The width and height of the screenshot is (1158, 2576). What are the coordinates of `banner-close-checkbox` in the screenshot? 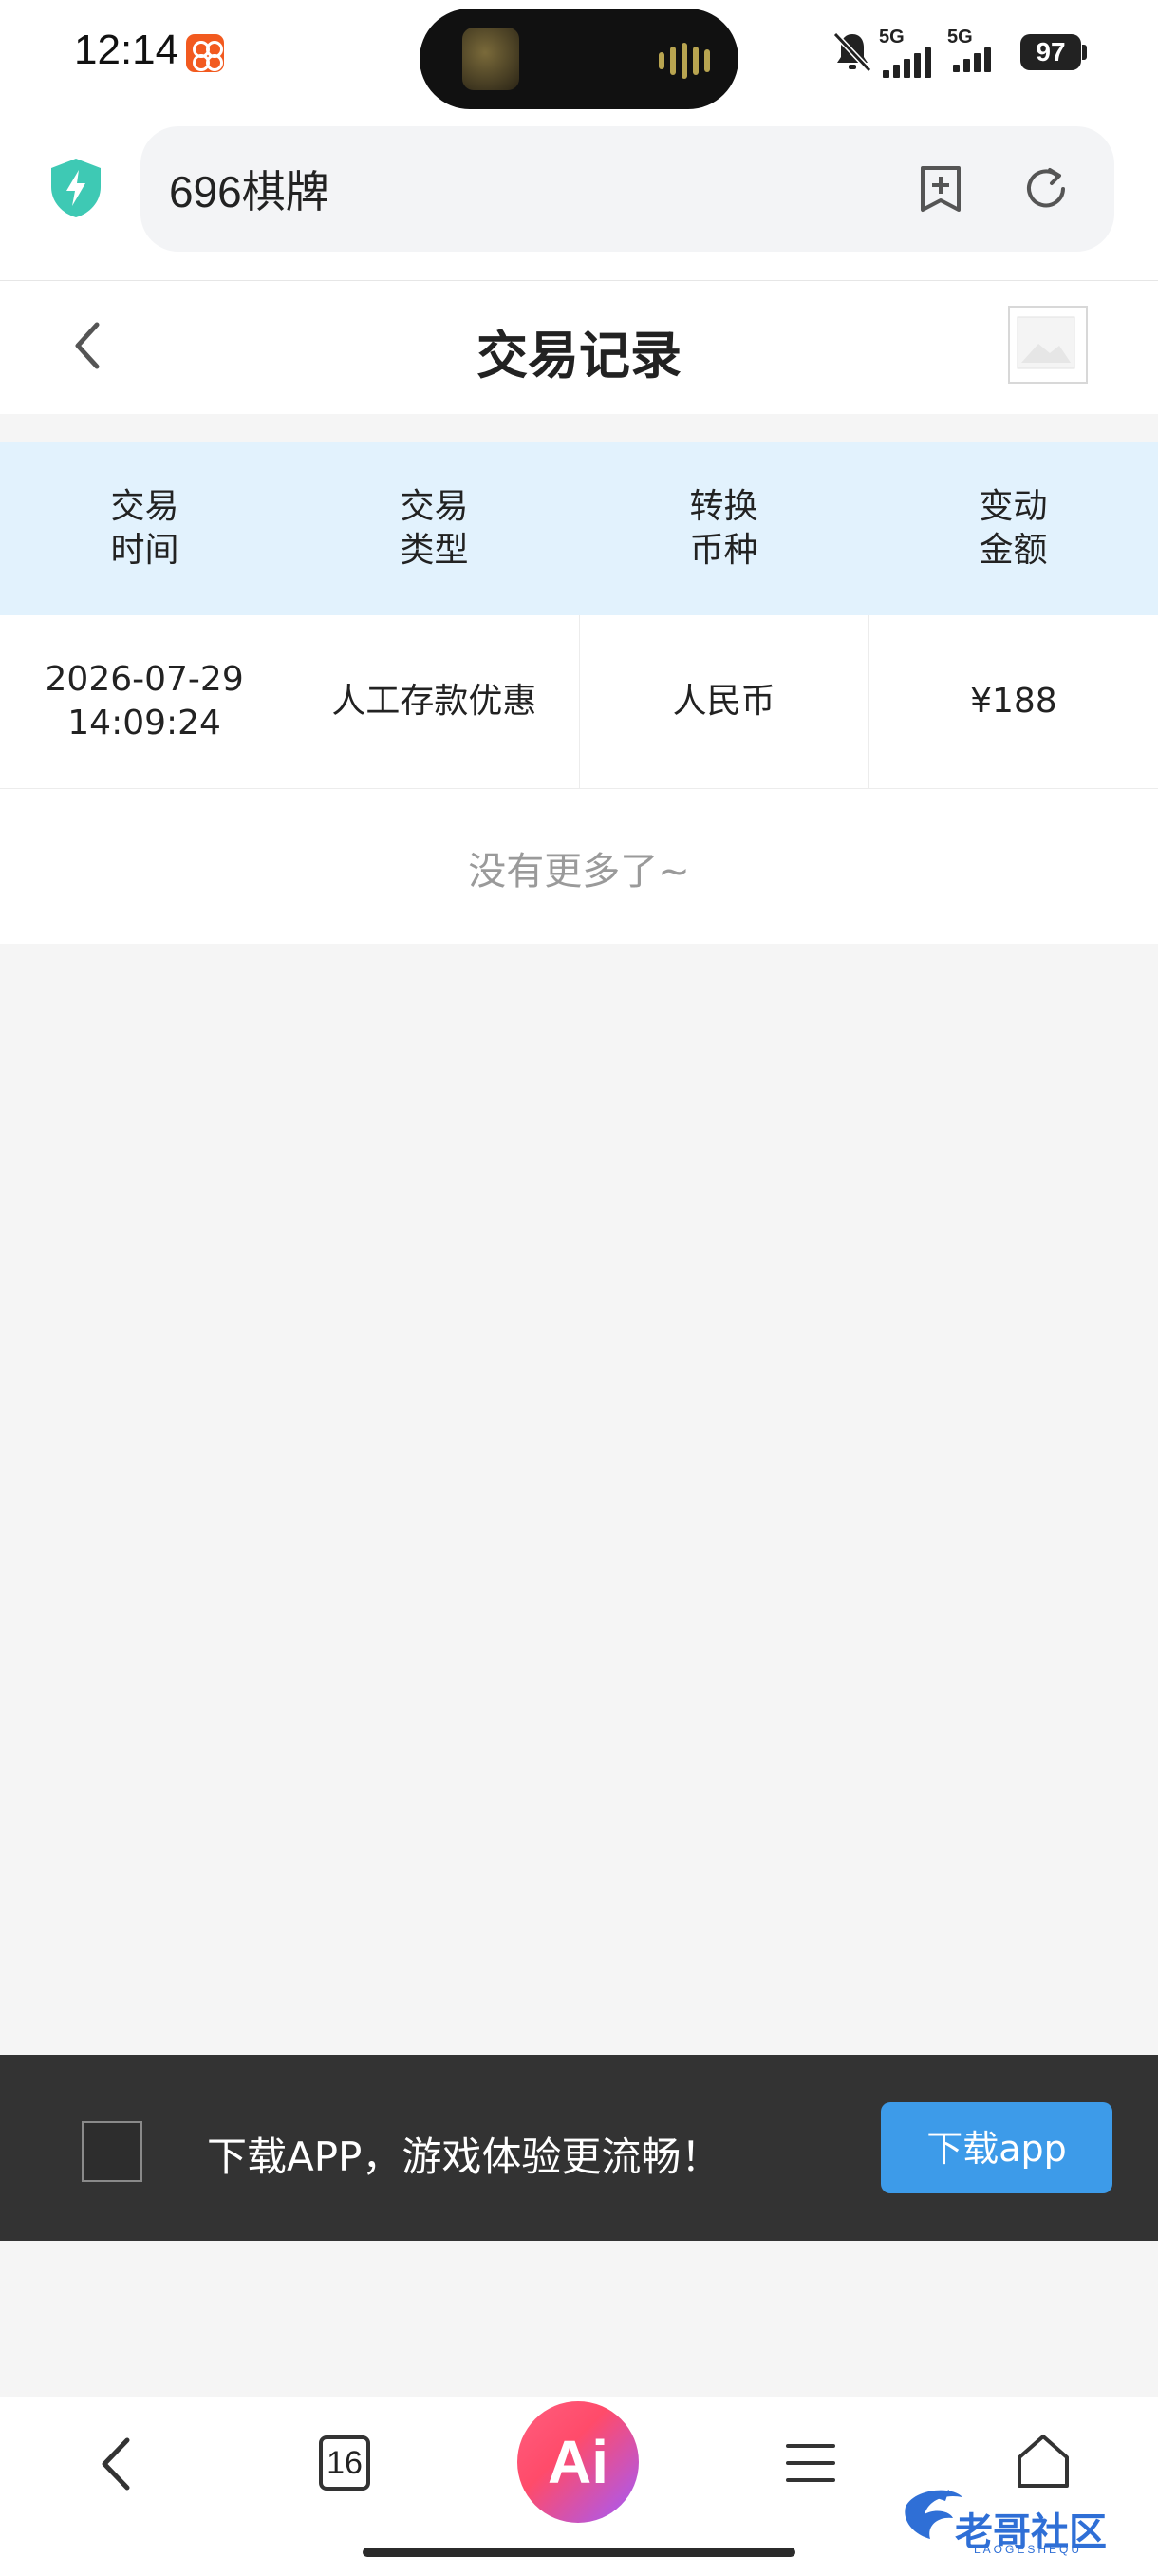 It's located at (112, 2151).